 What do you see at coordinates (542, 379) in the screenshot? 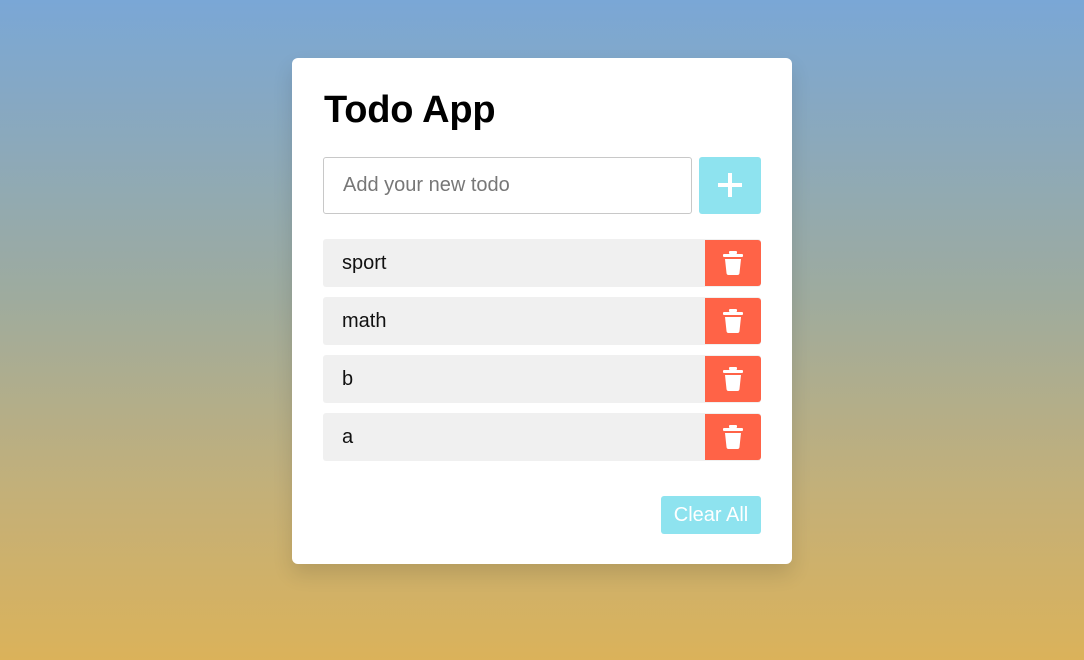
I see `todo-item: b` at bounding box center [542, 379].